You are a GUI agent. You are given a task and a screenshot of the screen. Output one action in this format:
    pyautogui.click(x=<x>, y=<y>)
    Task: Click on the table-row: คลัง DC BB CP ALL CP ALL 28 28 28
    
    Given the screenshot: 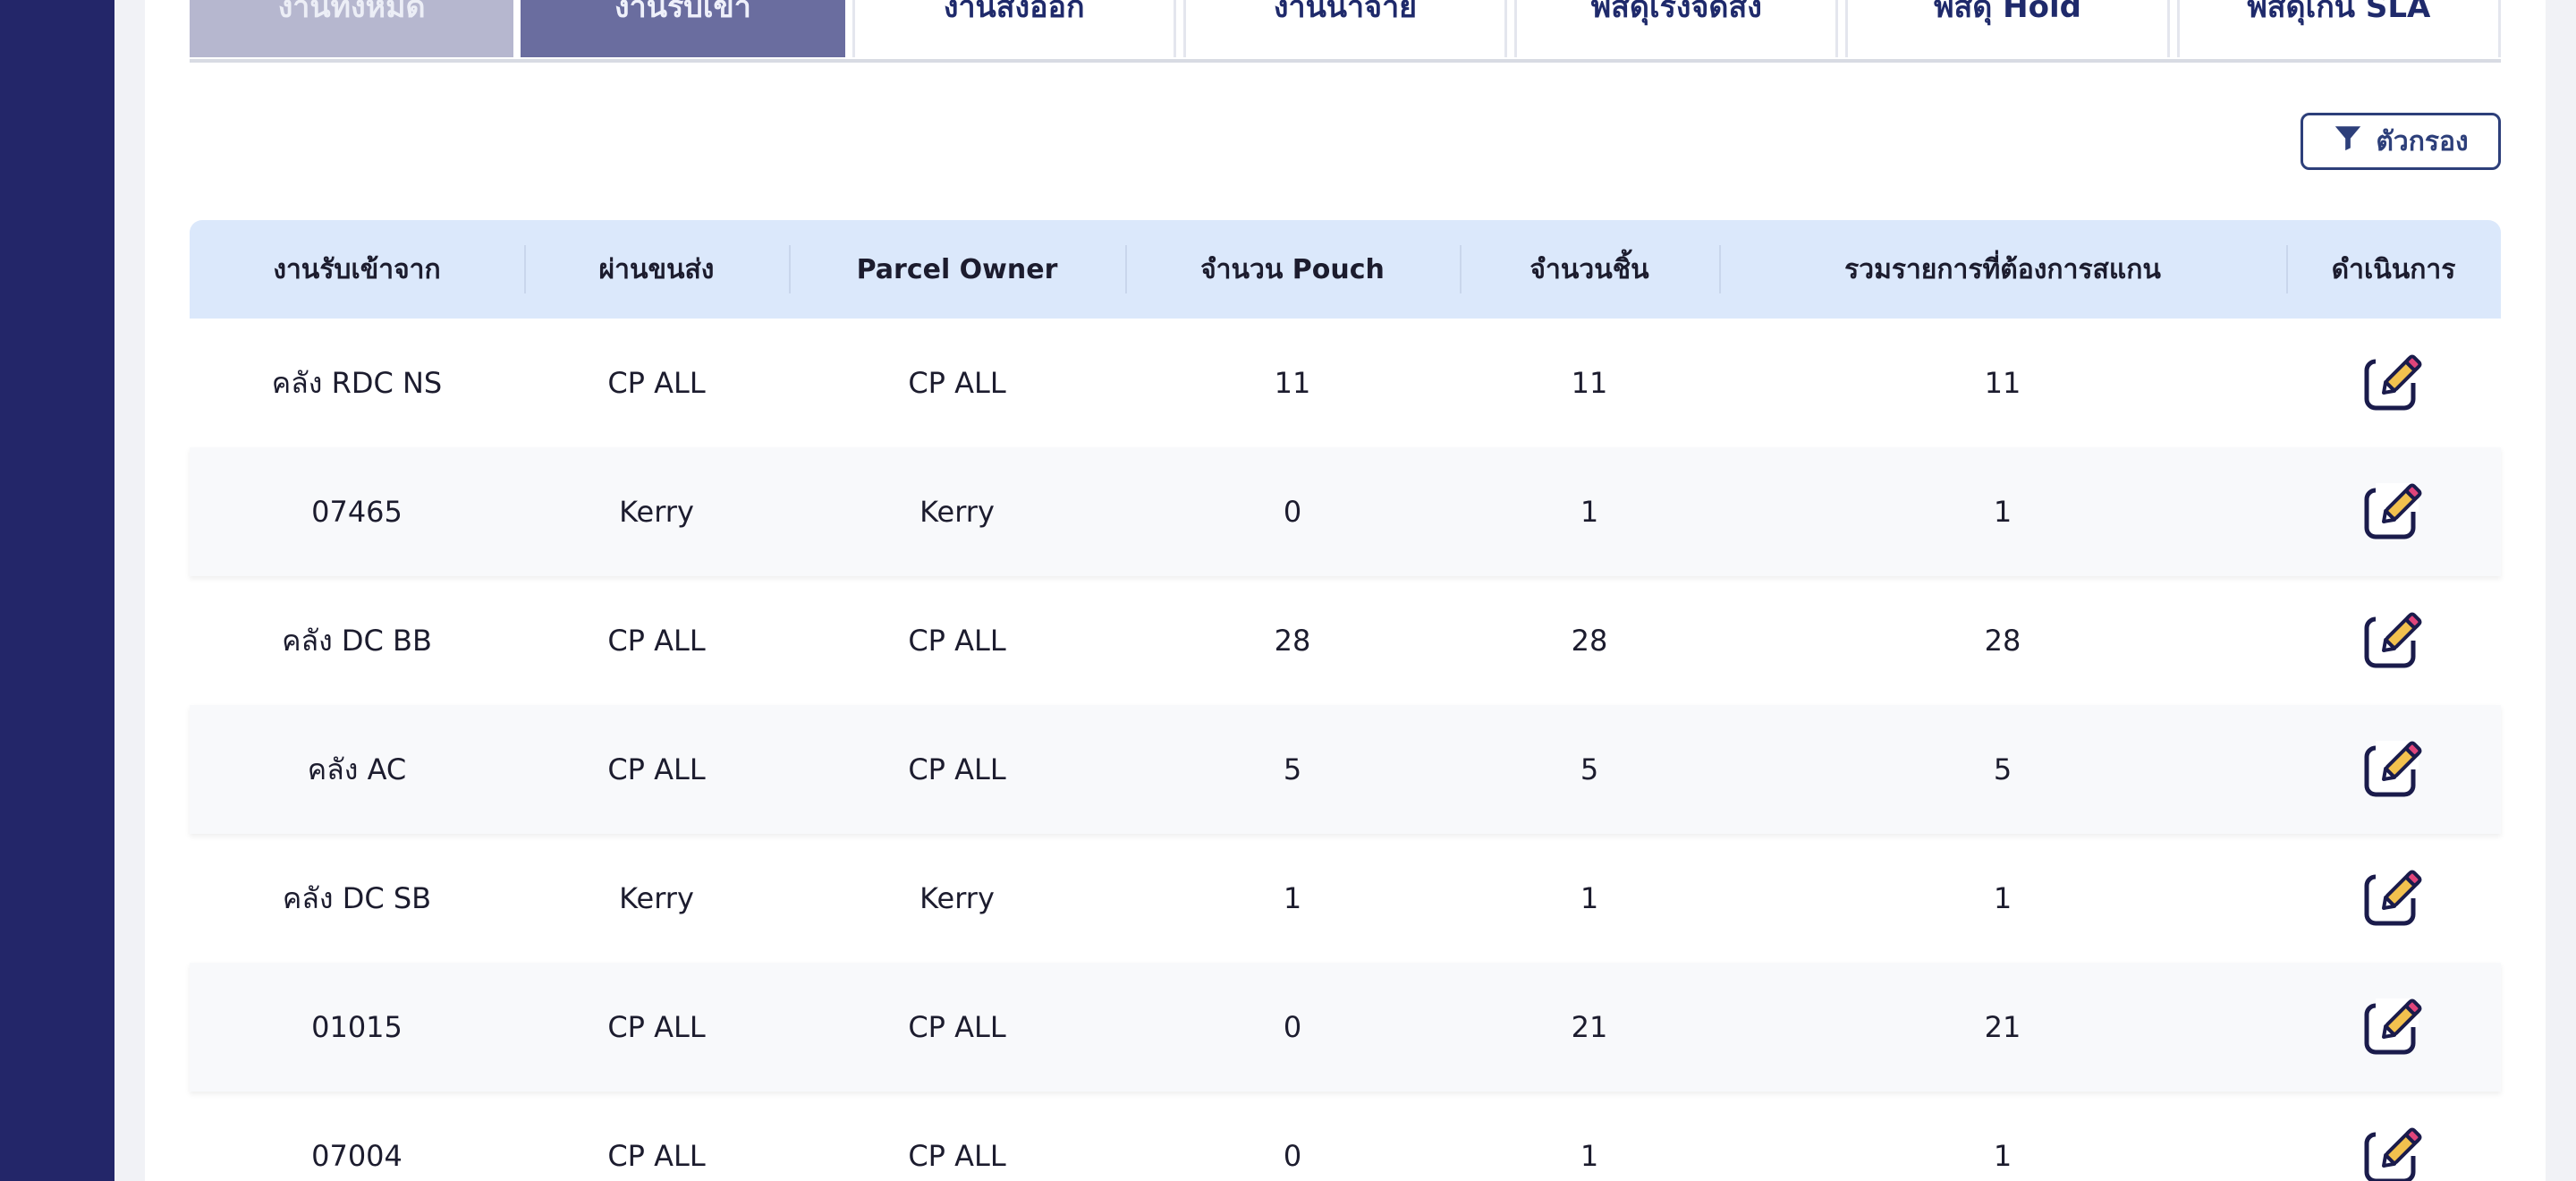 What is the action you would take?
    pyautogui.click(x=1345, y=640)
    